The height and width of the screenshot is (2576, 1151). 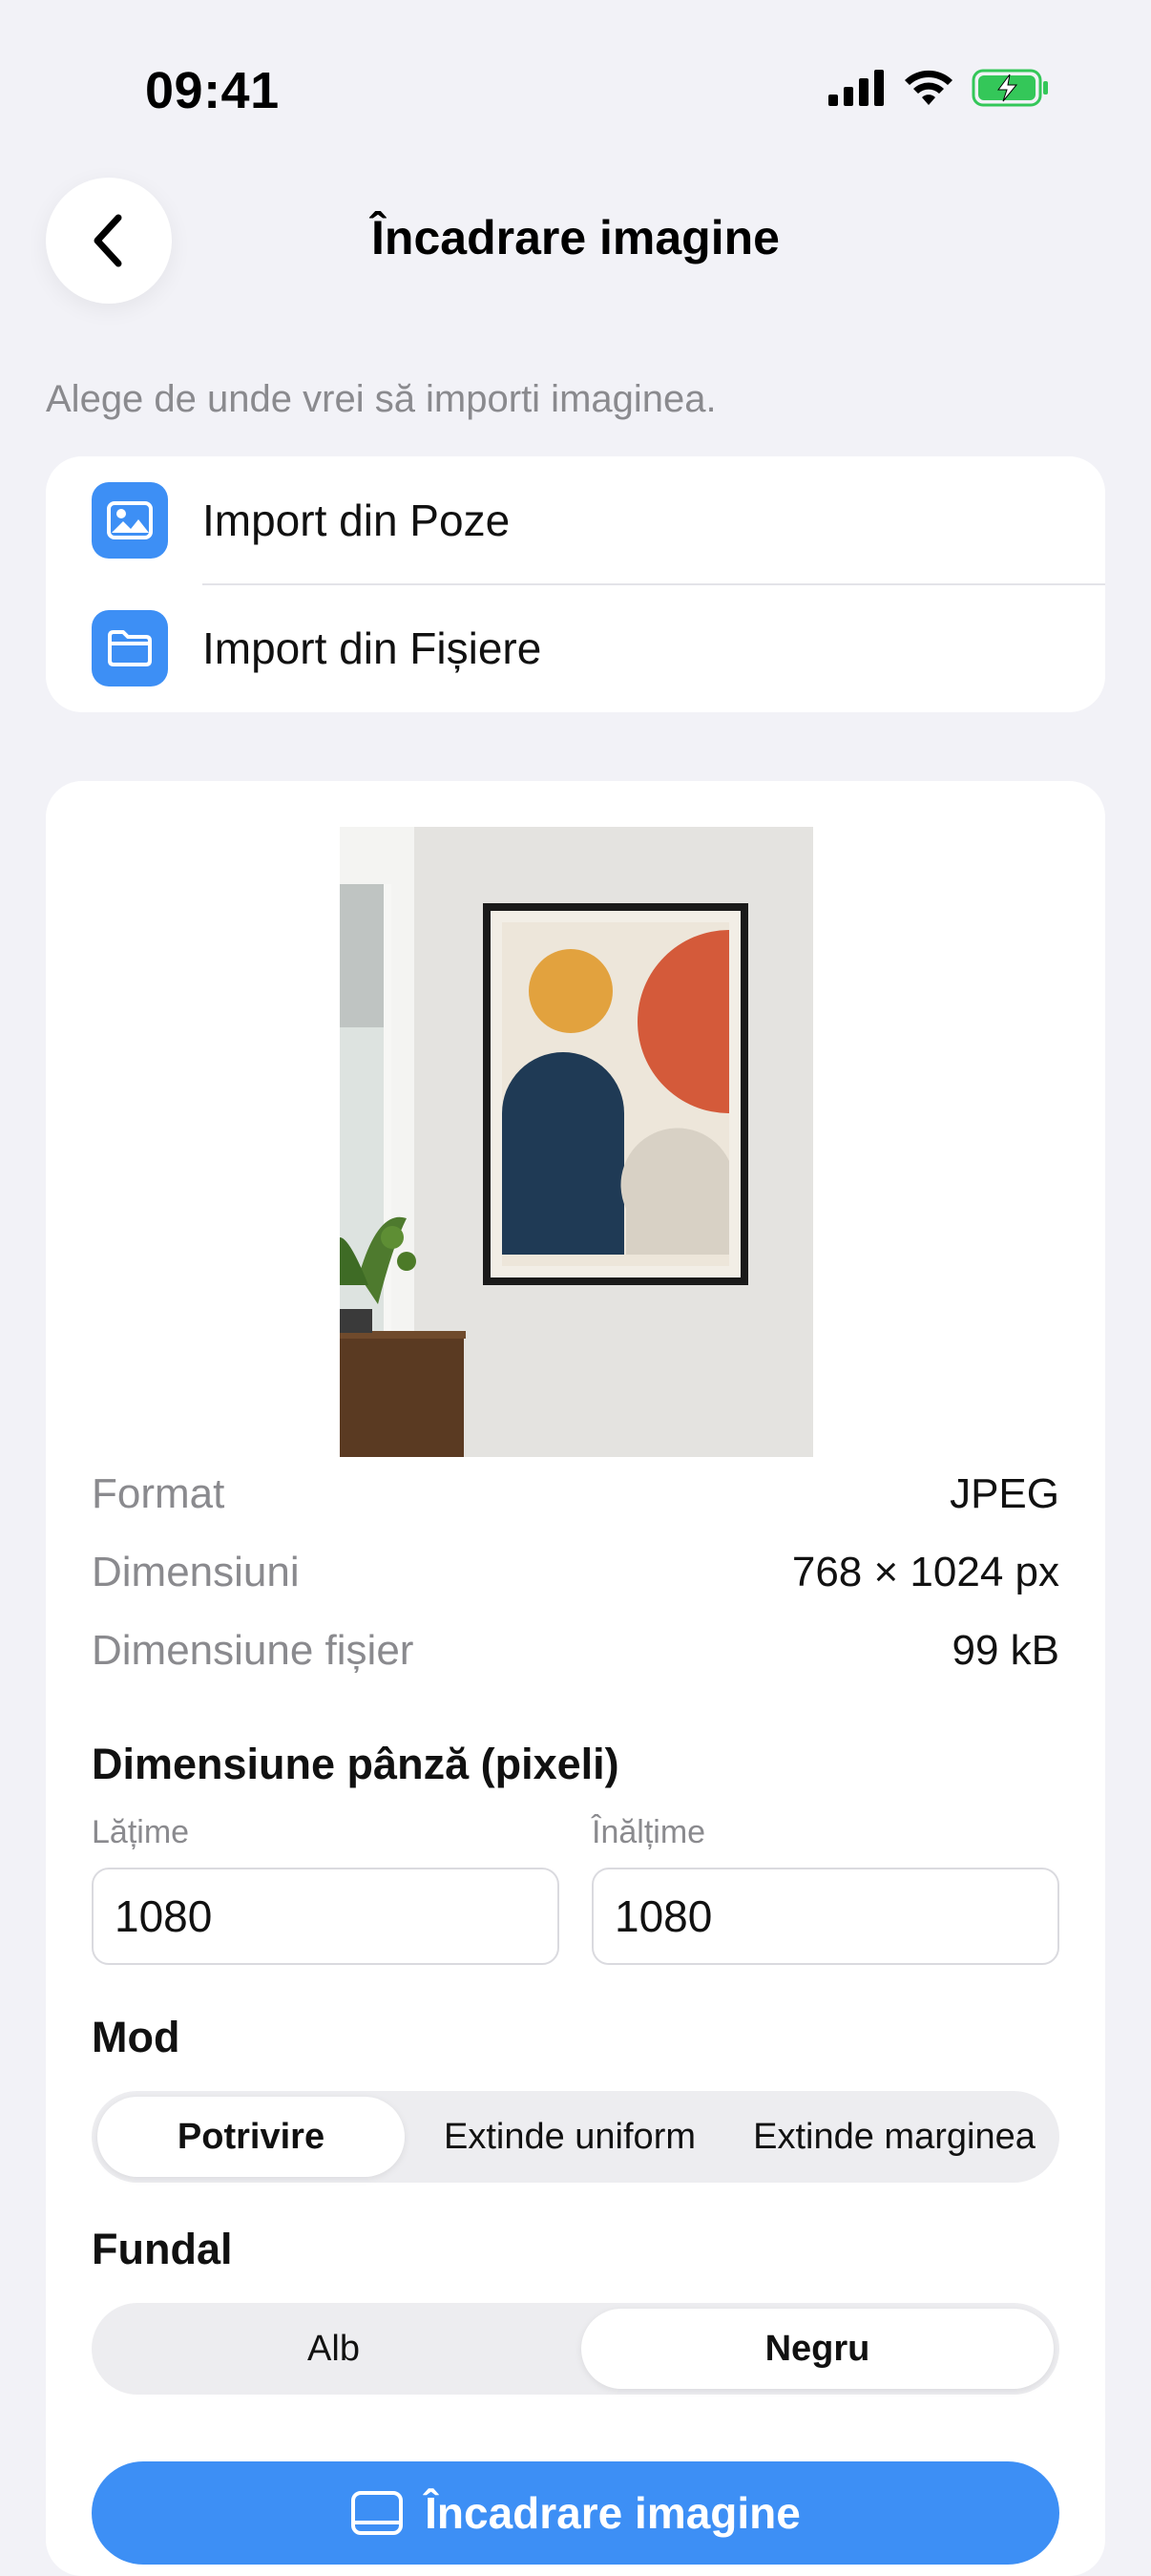 What do you see at coordinates (141, 1832) in the screenshot?
I see `width-label: Lățime` at bounding box center [141, 1832].